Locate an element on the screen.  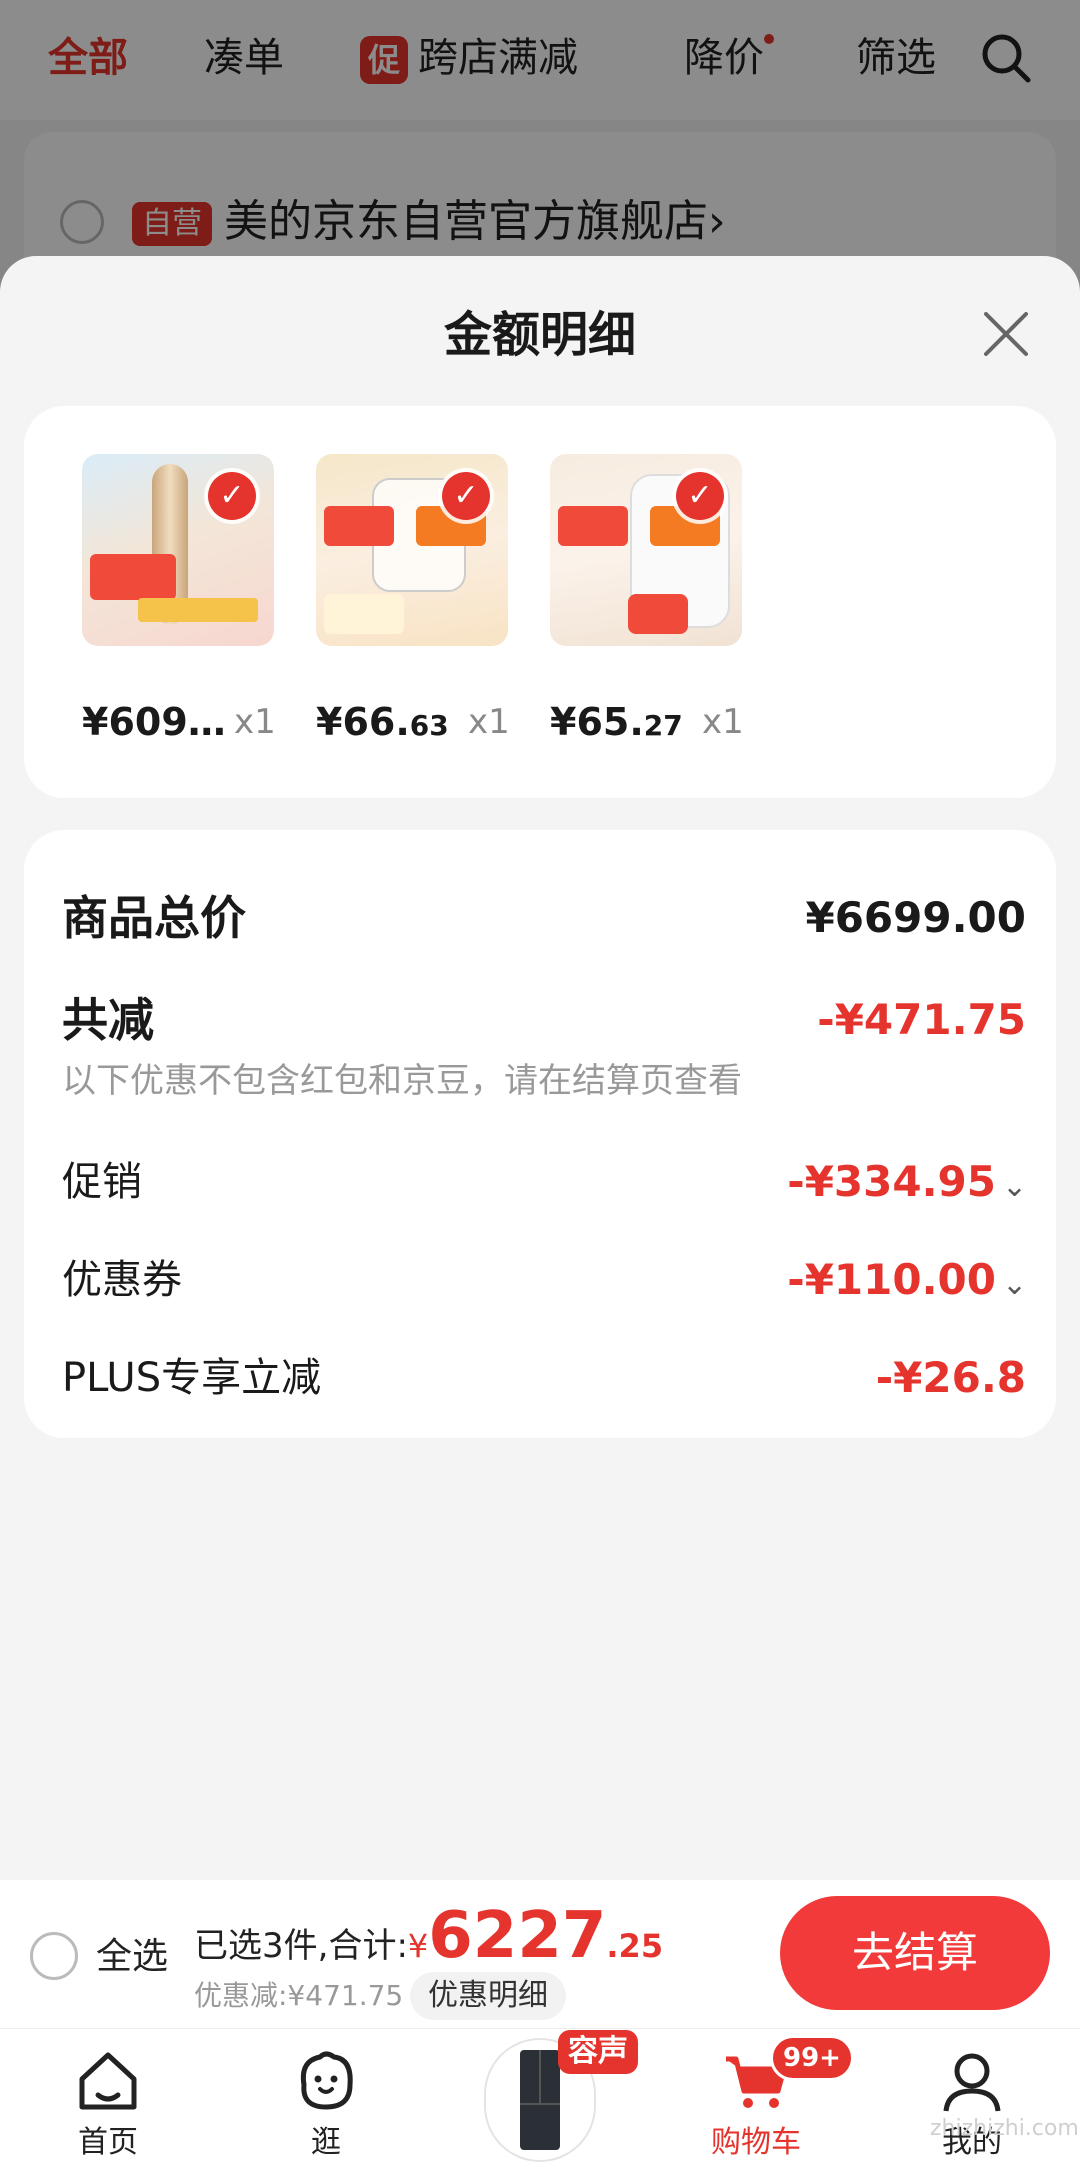
total-reduce-label: 共减 is located at coordinates (108, 1020).